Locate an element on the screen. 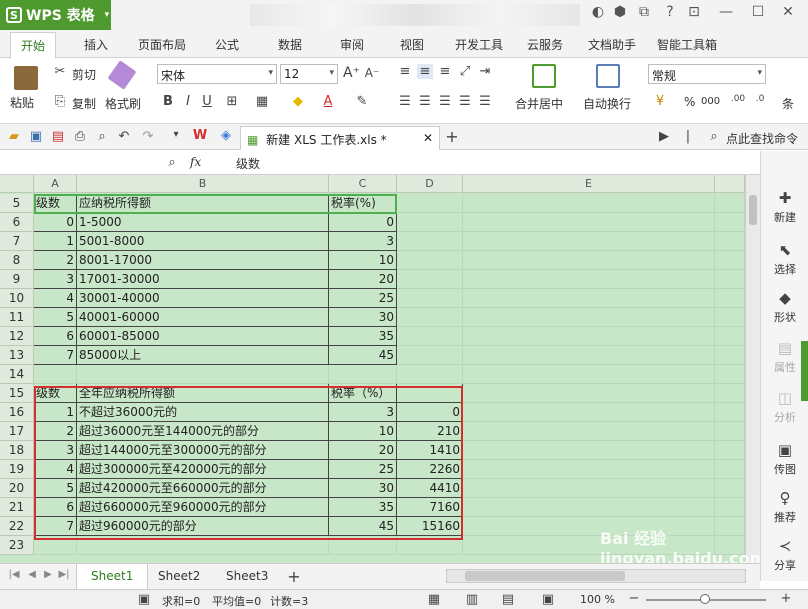 This screenshot has width=808, height=609. tab-cloud: 云服务 is located at coordinates (545, 44).